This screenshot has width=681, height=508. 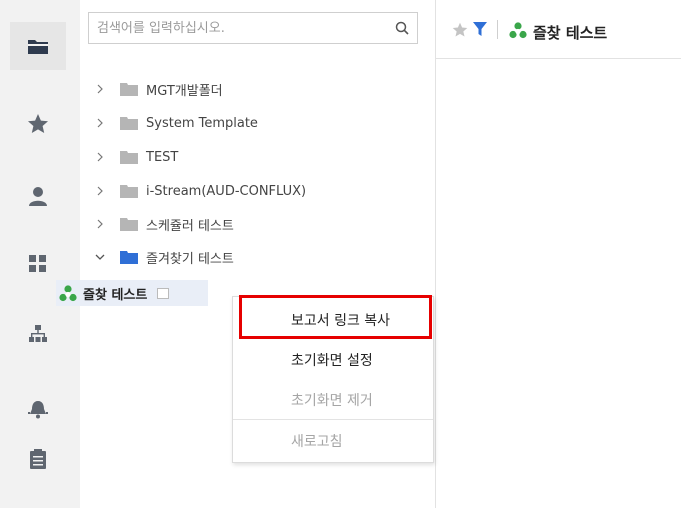 I want to click on search-box, so click(x=253, y=28).